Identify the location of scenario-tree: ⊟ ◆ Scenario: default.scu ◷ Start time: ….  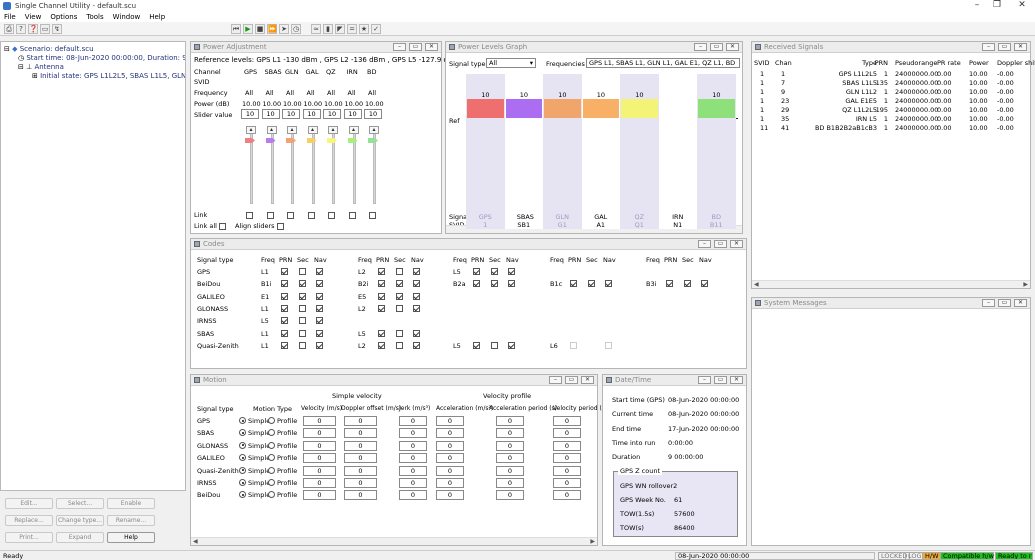
(93, 266).